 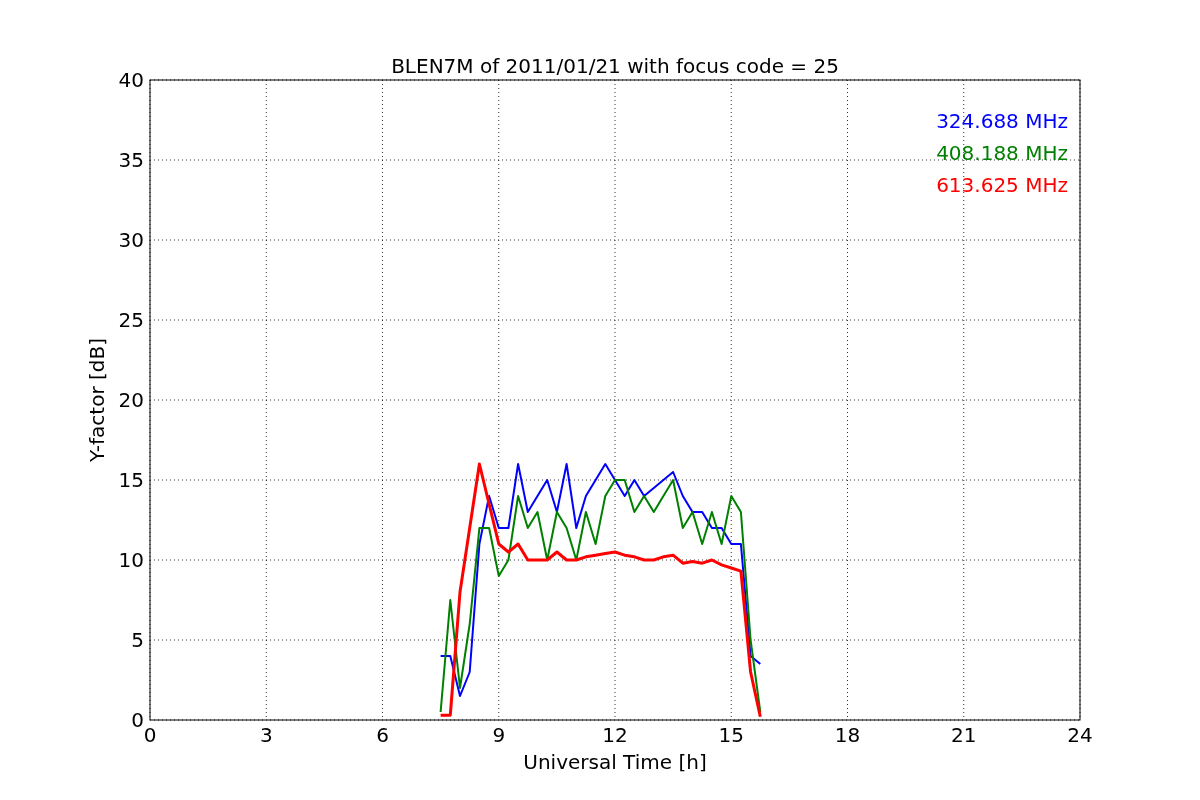 I want to click on y-tick-label: 35, so click(x=131, y=160).